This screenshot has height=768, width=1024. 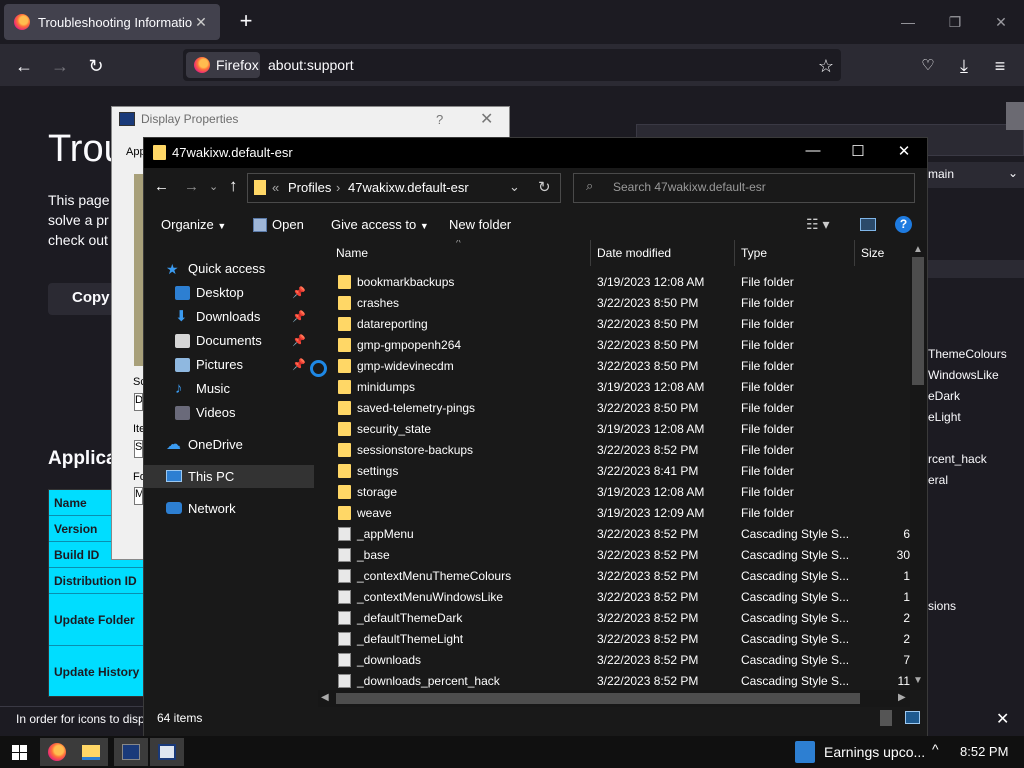 What do you see at coordinates (1001, 22) in the screenshot?
I see `close-window-button: ✕` at bounding box center [1001, 22].